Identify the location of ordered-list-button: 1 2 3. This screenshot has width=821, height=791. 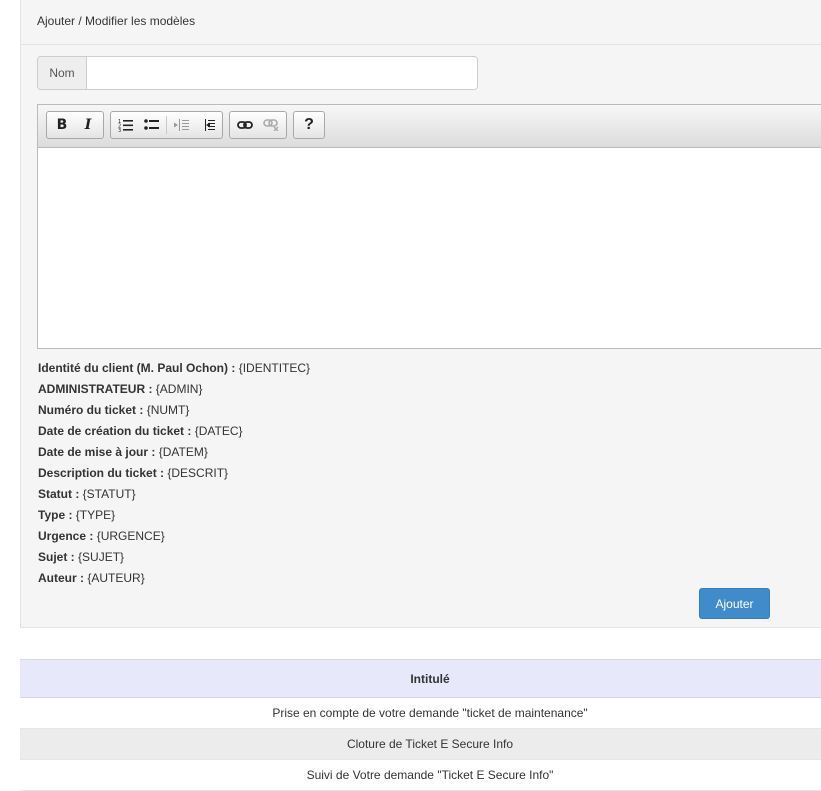
(126, 125).